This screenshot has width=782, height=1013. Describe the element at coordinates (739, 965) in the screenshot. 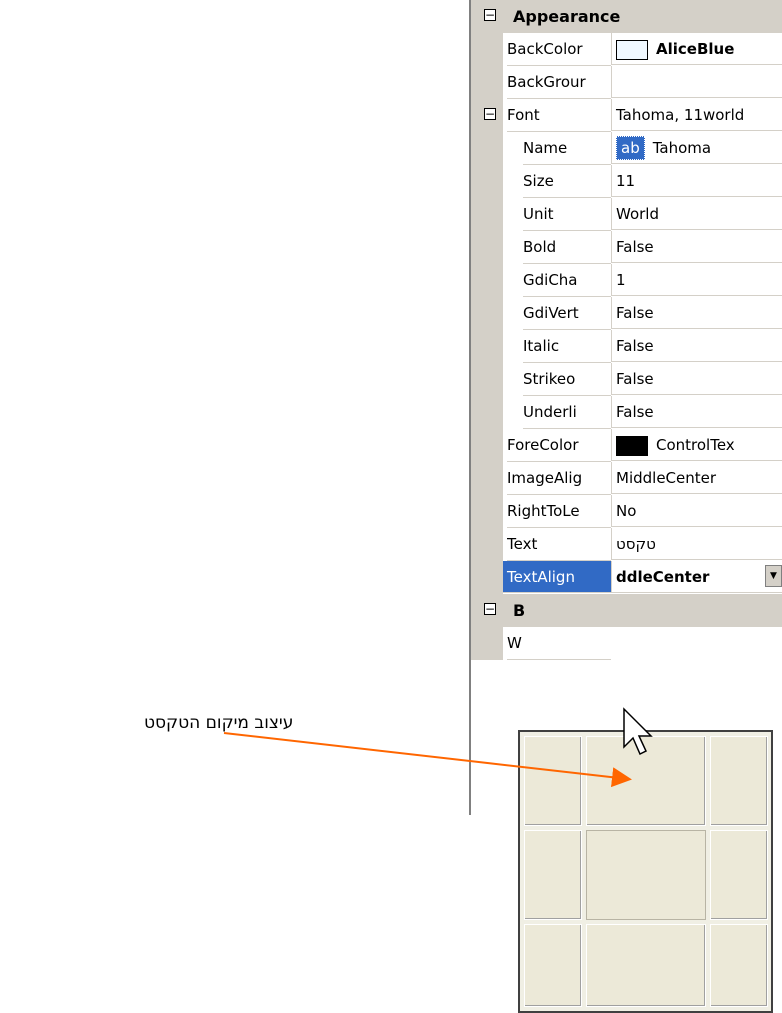

I see `align-bottom-right-button` at that location.